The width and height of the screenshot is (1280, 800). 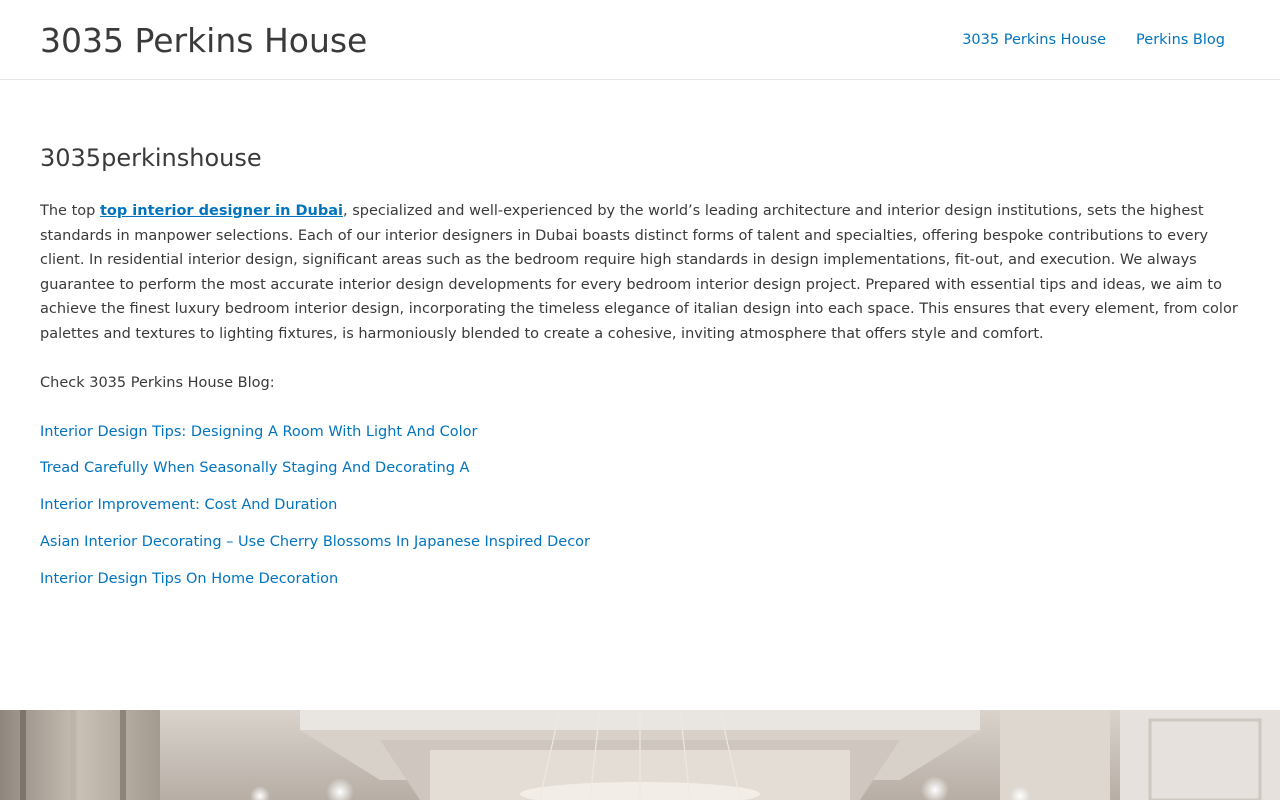 I want to click on interior-room-illustration, so click(x=640, y=755).